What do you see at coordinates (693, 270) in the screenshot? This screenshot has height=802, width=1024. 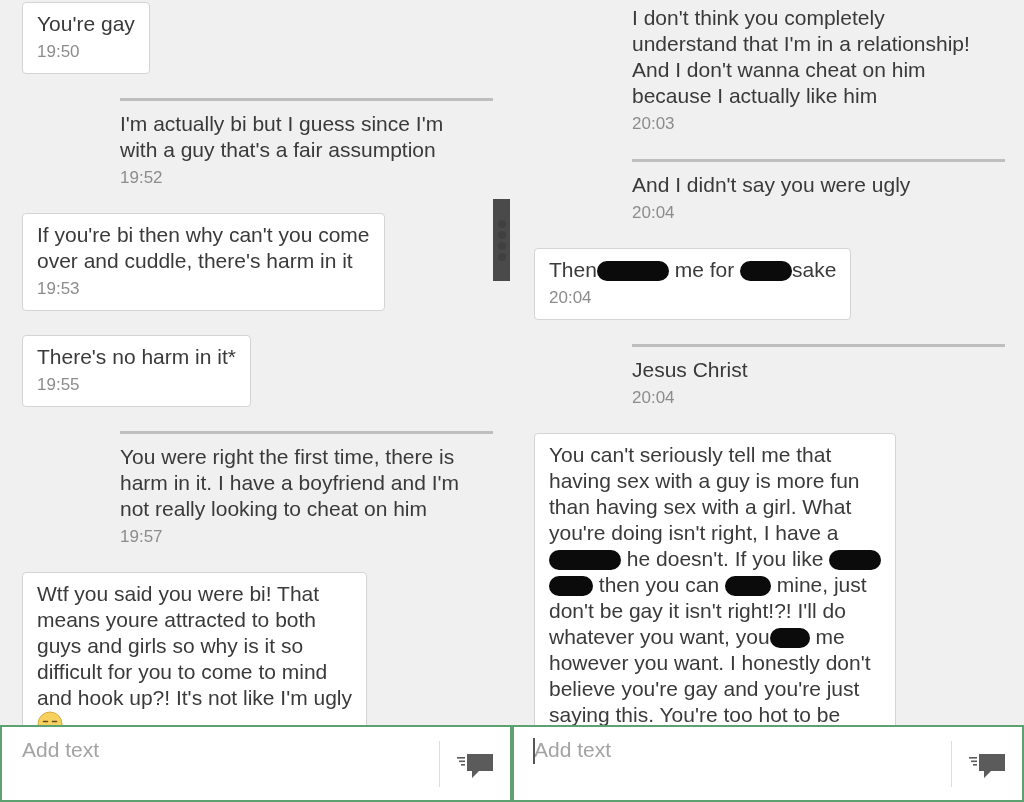 I see `message-text: Then me for sake` at bounding box center [693, 270].